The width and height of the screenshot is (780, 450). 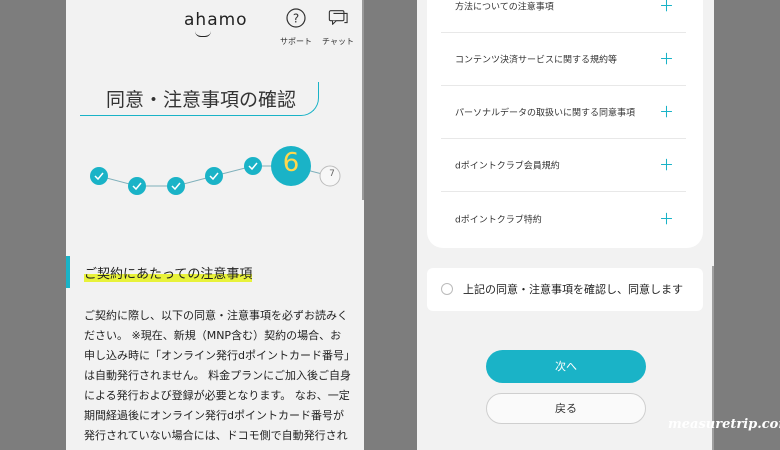 I want to click on chat-label: チャット, so click(x=338, y=41).